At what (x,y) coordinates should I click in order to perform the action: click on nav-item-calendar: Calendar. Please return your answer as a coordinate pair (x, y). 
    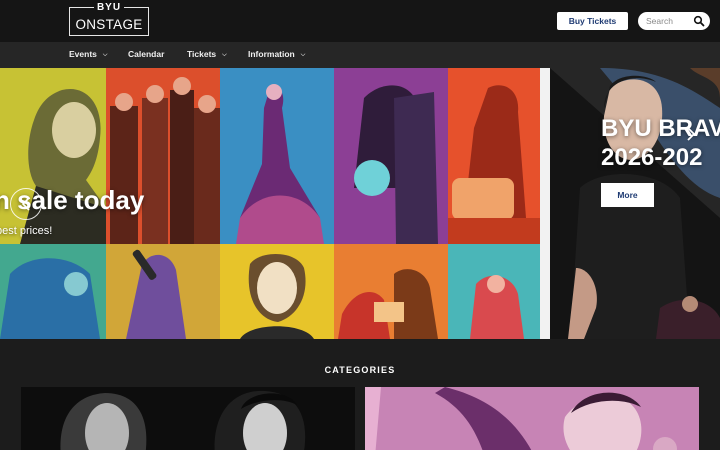
    Looking at the image, I should click on (146, 55).